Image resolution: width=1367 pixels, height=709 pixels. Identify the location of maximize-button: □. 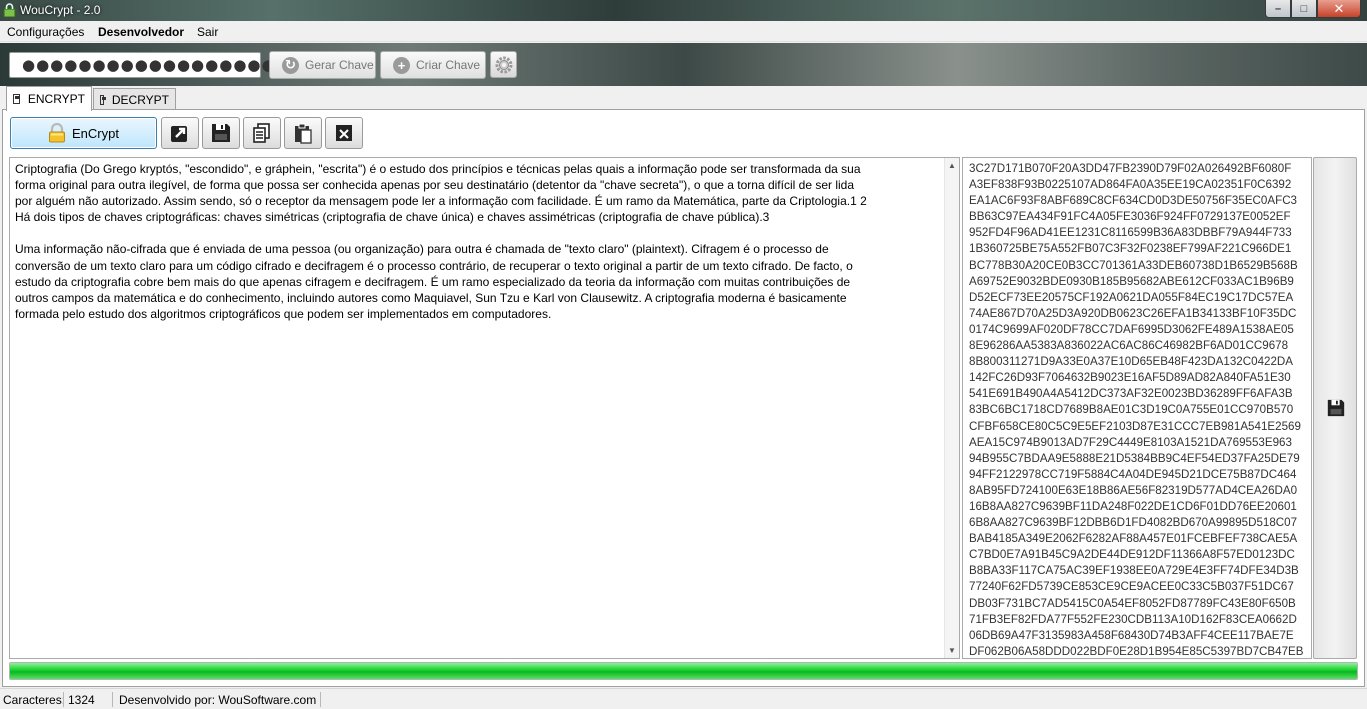
(1304, 9).